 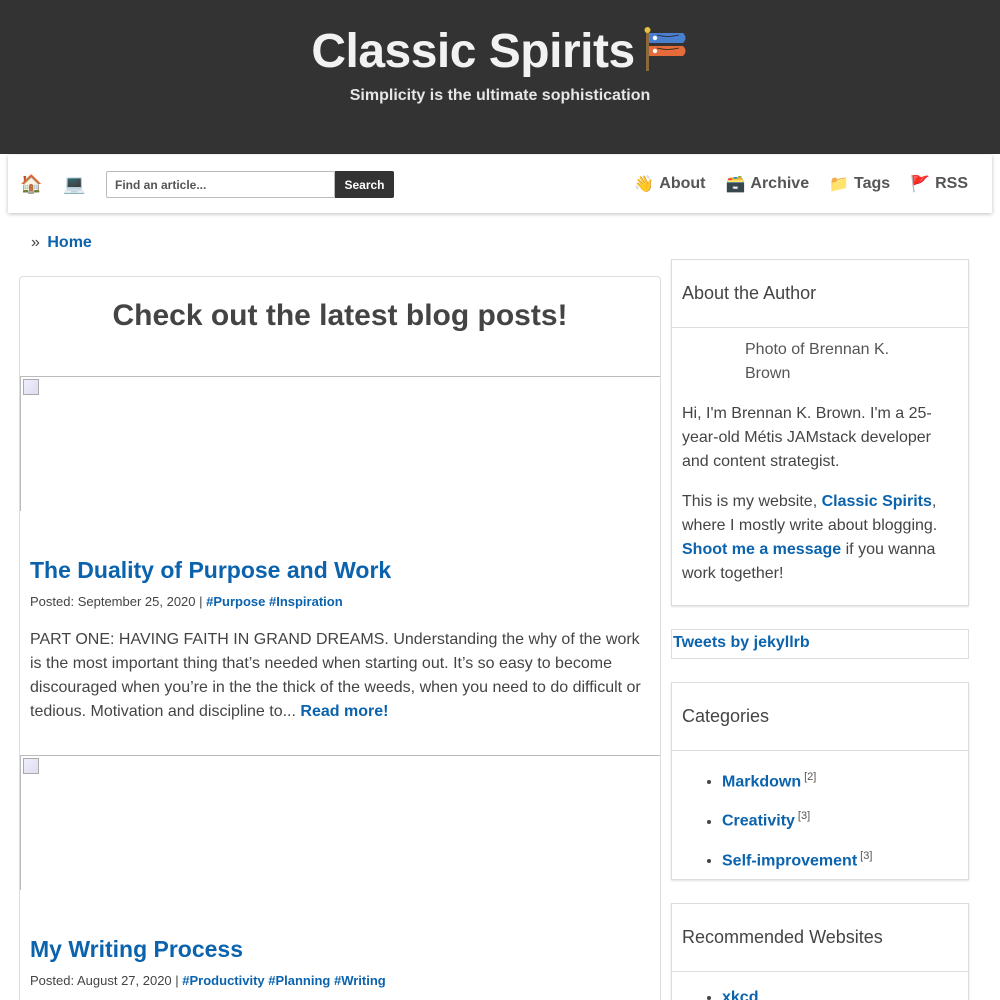 What do you see at coordinates (820, 294) in the screenshot?
I see `about-author-heading: About the Author` at bounding box center [820, 294].